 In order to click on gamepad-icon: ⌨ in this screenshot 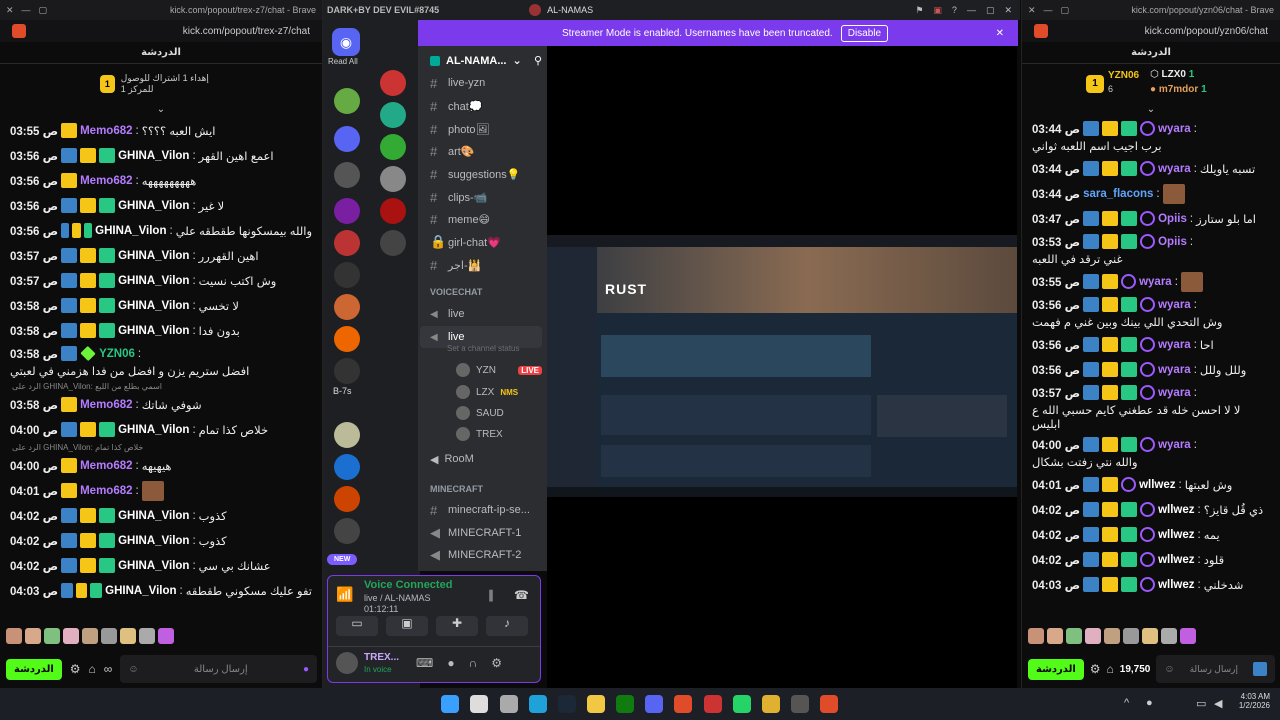, I will do `click(424, 663)`.